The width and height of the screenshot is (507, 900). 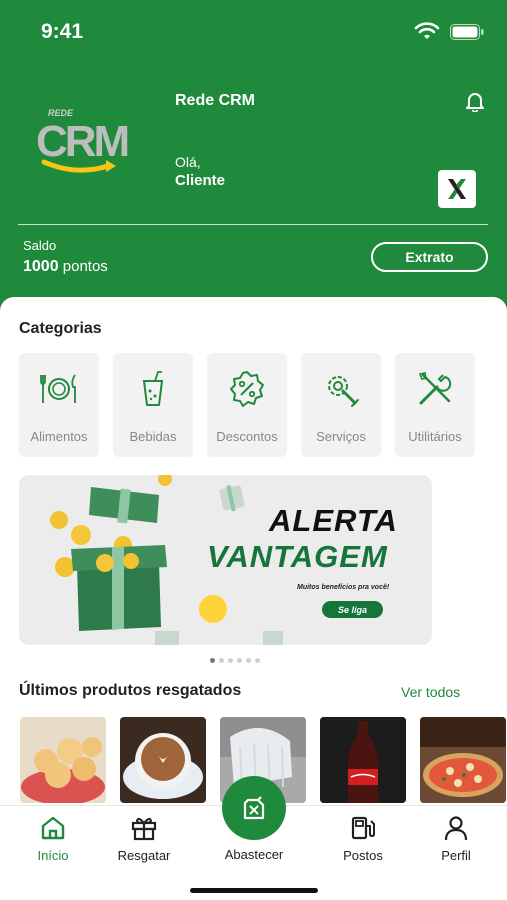 I want to click on category-descontos: Descontos, so click(x=247, y=405).